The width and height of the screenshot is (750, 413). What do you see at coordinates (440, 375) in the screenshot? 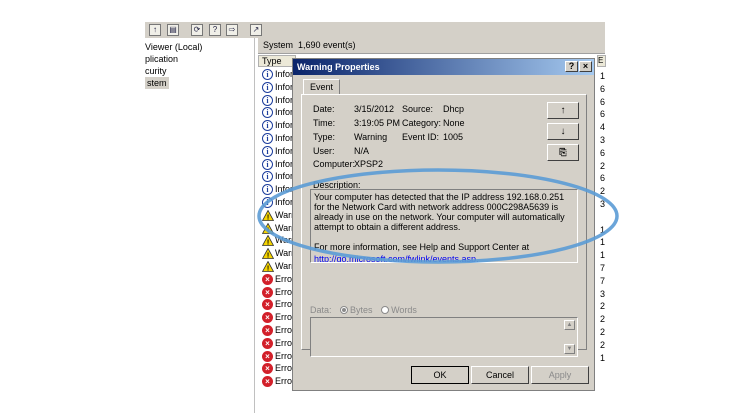
I see `ok-button: OK` at bounding box center [440, 375].